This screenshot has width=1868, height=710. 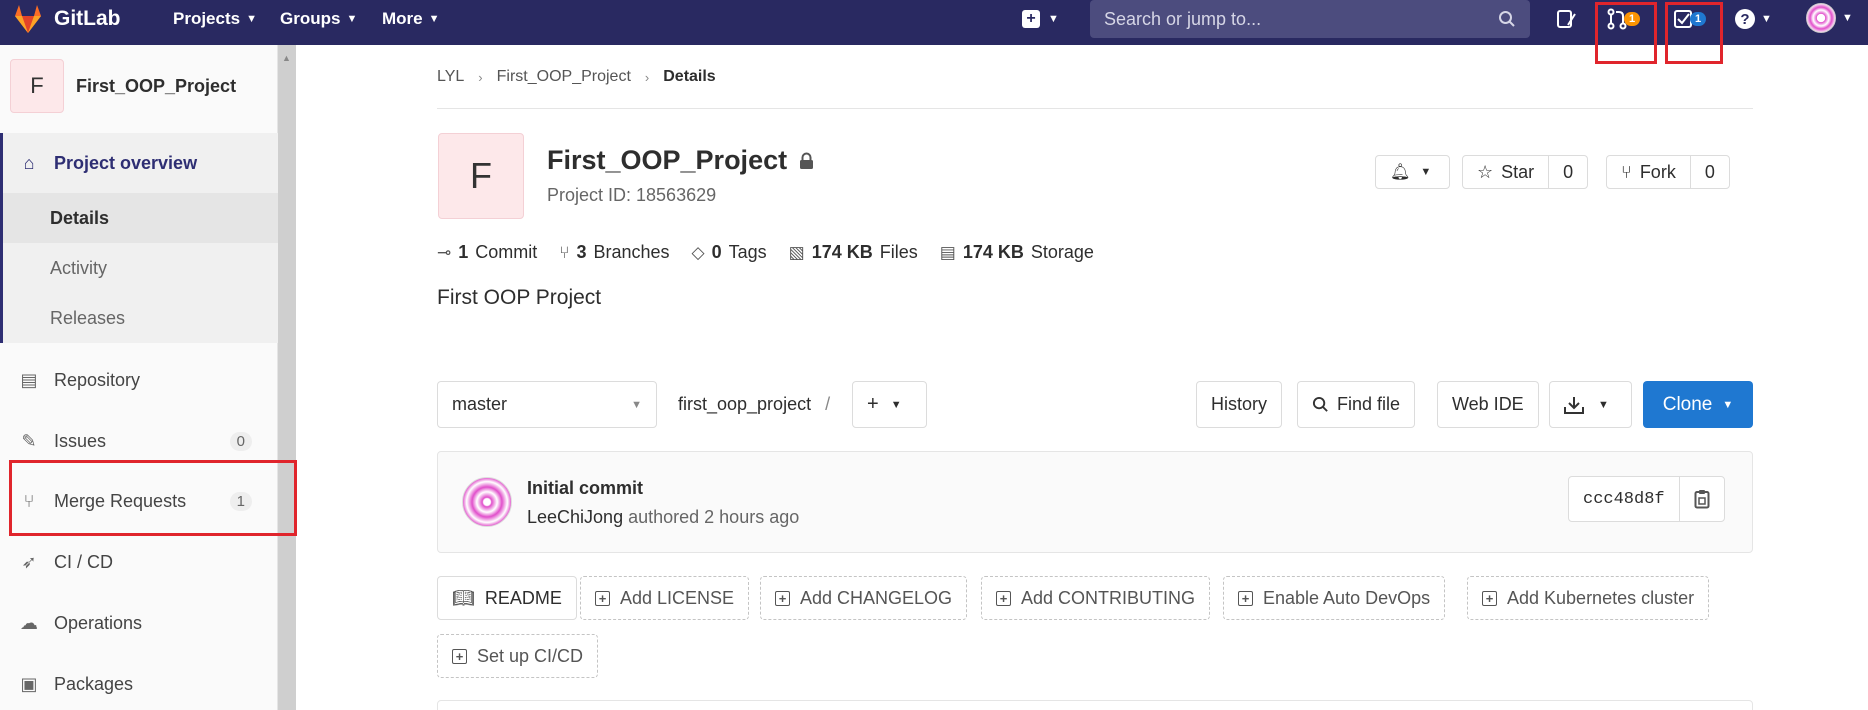 I want to click on user-menu: ▼, so click(x=1829, y=18).